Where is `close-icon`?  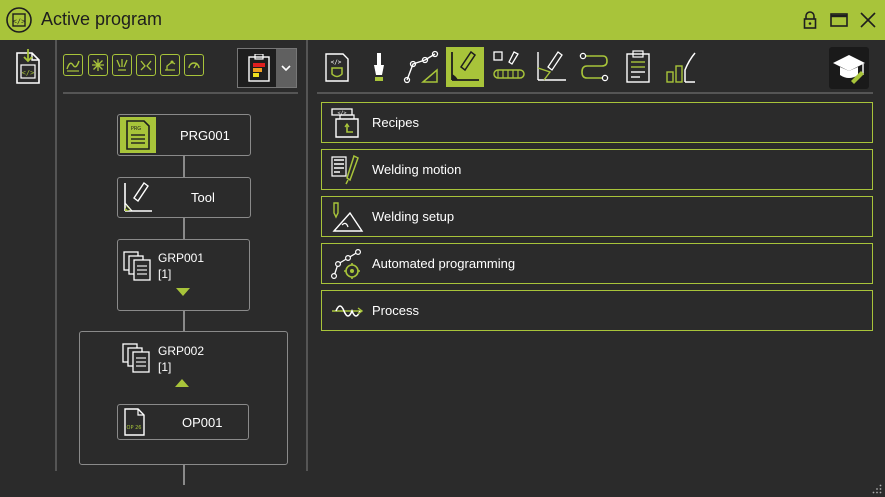
close-icon is located at coordinates (868, 20).